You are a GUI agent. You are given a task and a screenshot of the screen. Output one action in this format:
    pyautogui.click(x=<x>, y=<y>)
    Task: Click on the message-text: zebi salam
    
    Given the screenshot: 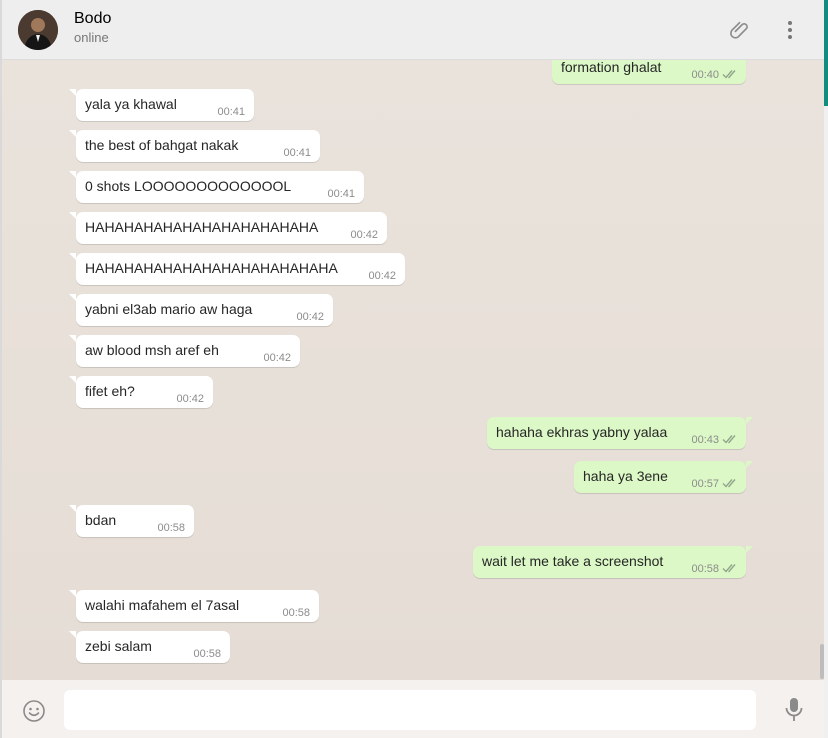 What is the action you would take?
    pyautogui.click(x=118, y=646)
    